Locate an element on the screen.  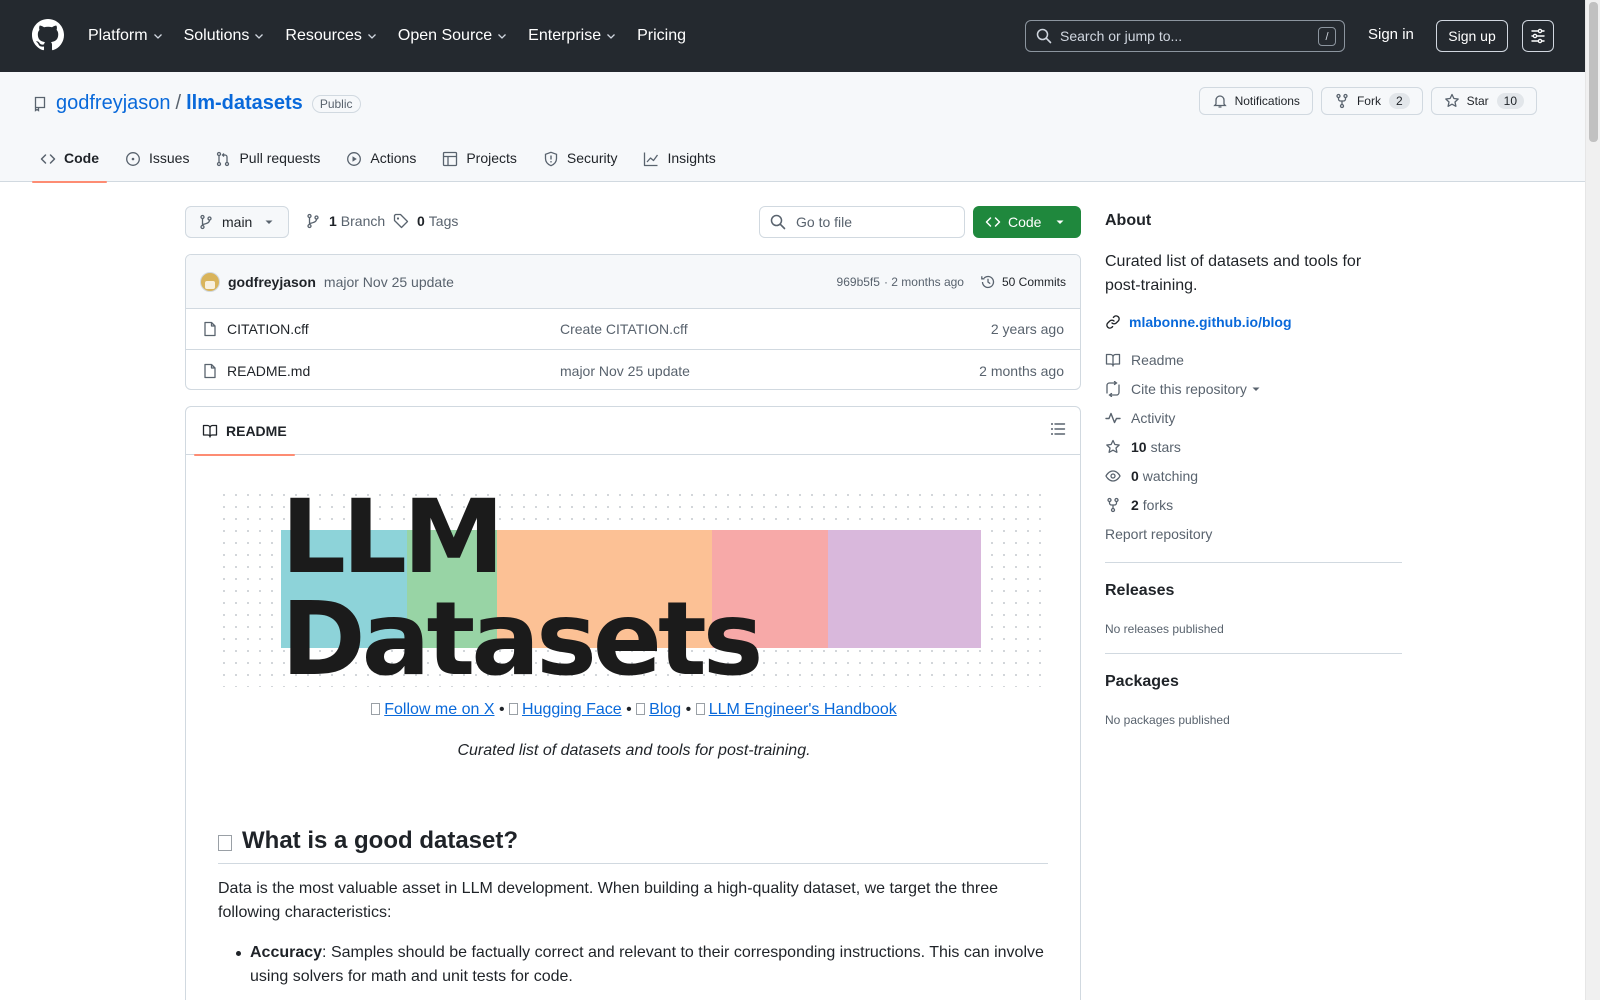
packages-heading: Packages is located at coordinates (1142, 682).